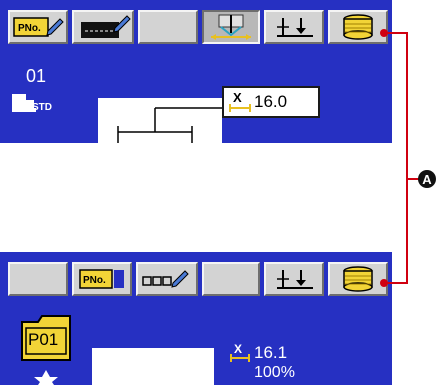 This screenshot has width=438, height=390. Describe the element at coordinates (43, 339) in the screenshot. I see `pattern-folder-label: P01` at that location.